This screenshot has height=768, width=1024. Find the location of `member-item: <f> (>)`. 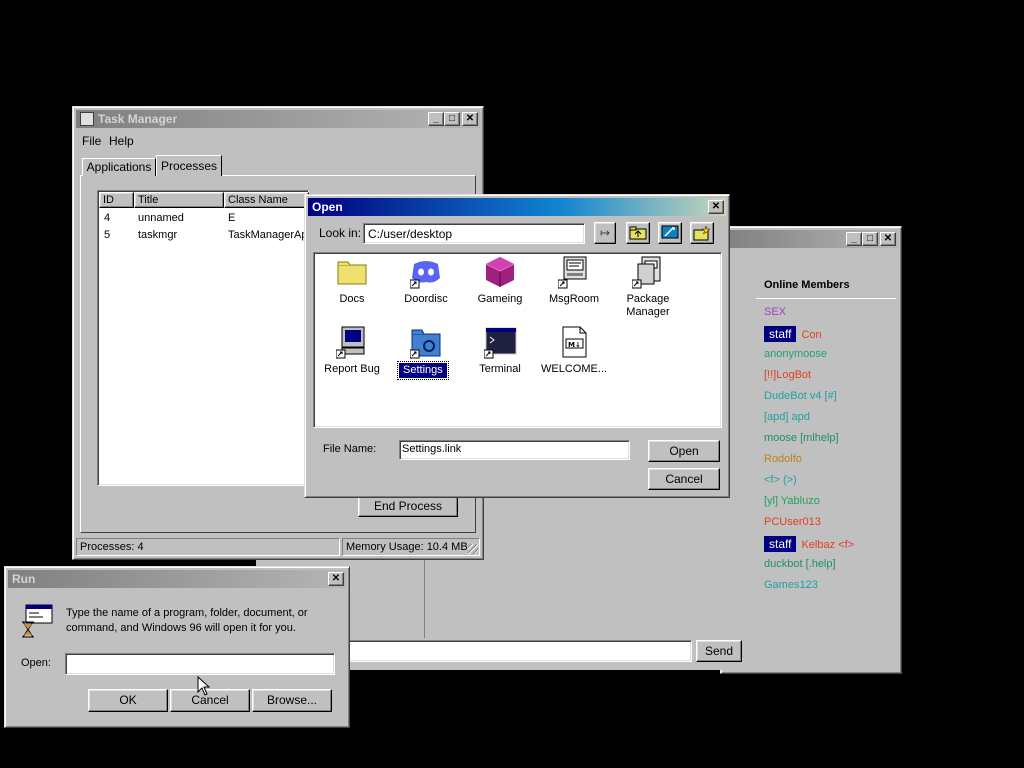

member-item: <f> (>) is located at coordinates (780, 480).